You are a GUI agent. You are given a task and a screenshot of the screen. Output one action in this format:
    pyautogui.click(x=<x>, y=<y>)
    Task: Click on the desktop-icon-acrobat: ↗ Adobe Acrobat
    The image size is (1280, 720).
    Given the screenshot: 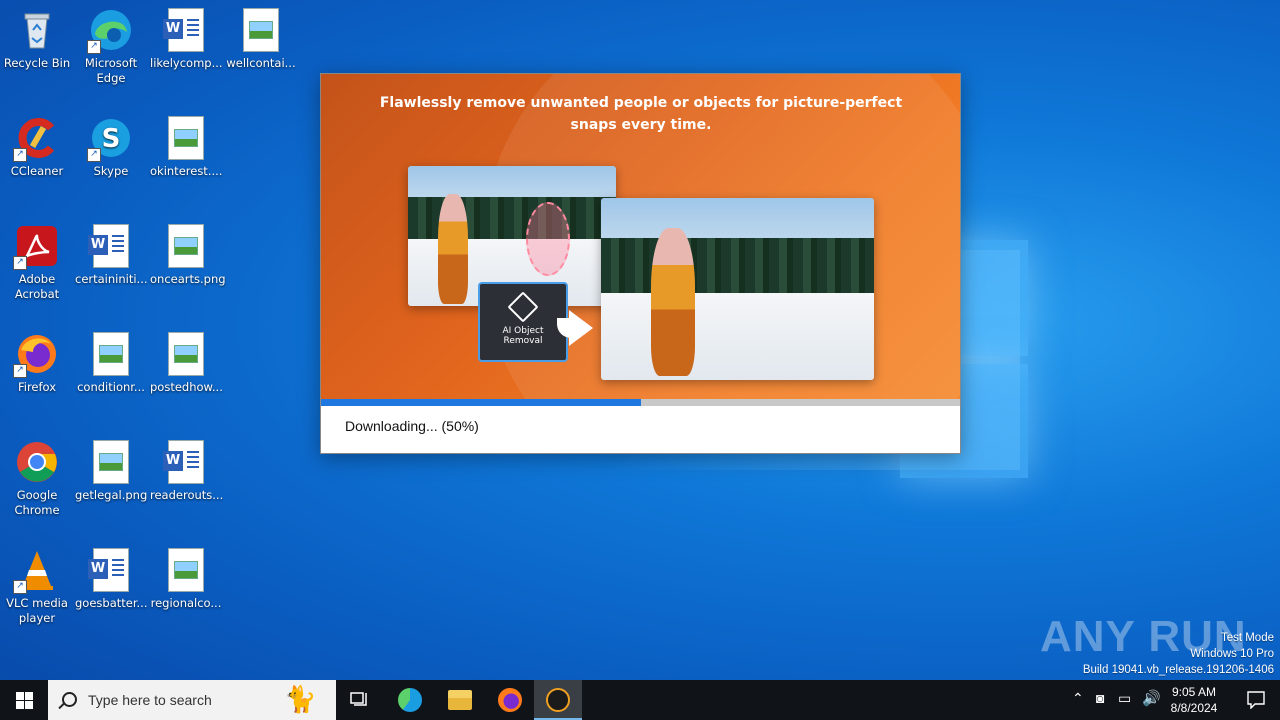 What is the action you would take?
    pyautogui.click(x=37, y=263)
    